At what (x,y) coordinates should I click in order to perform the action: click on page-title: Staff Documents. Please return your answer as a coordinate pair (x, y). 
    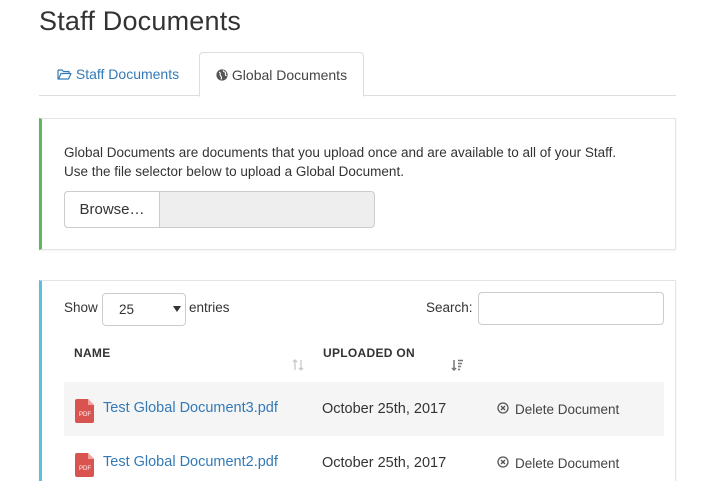
    Looking at the image, I should click on (140, 21).